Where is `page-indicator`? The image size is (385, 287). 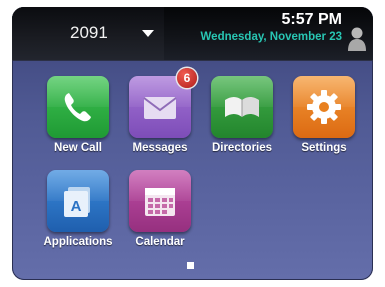
page-indicator is located at coordinates (190, 265).